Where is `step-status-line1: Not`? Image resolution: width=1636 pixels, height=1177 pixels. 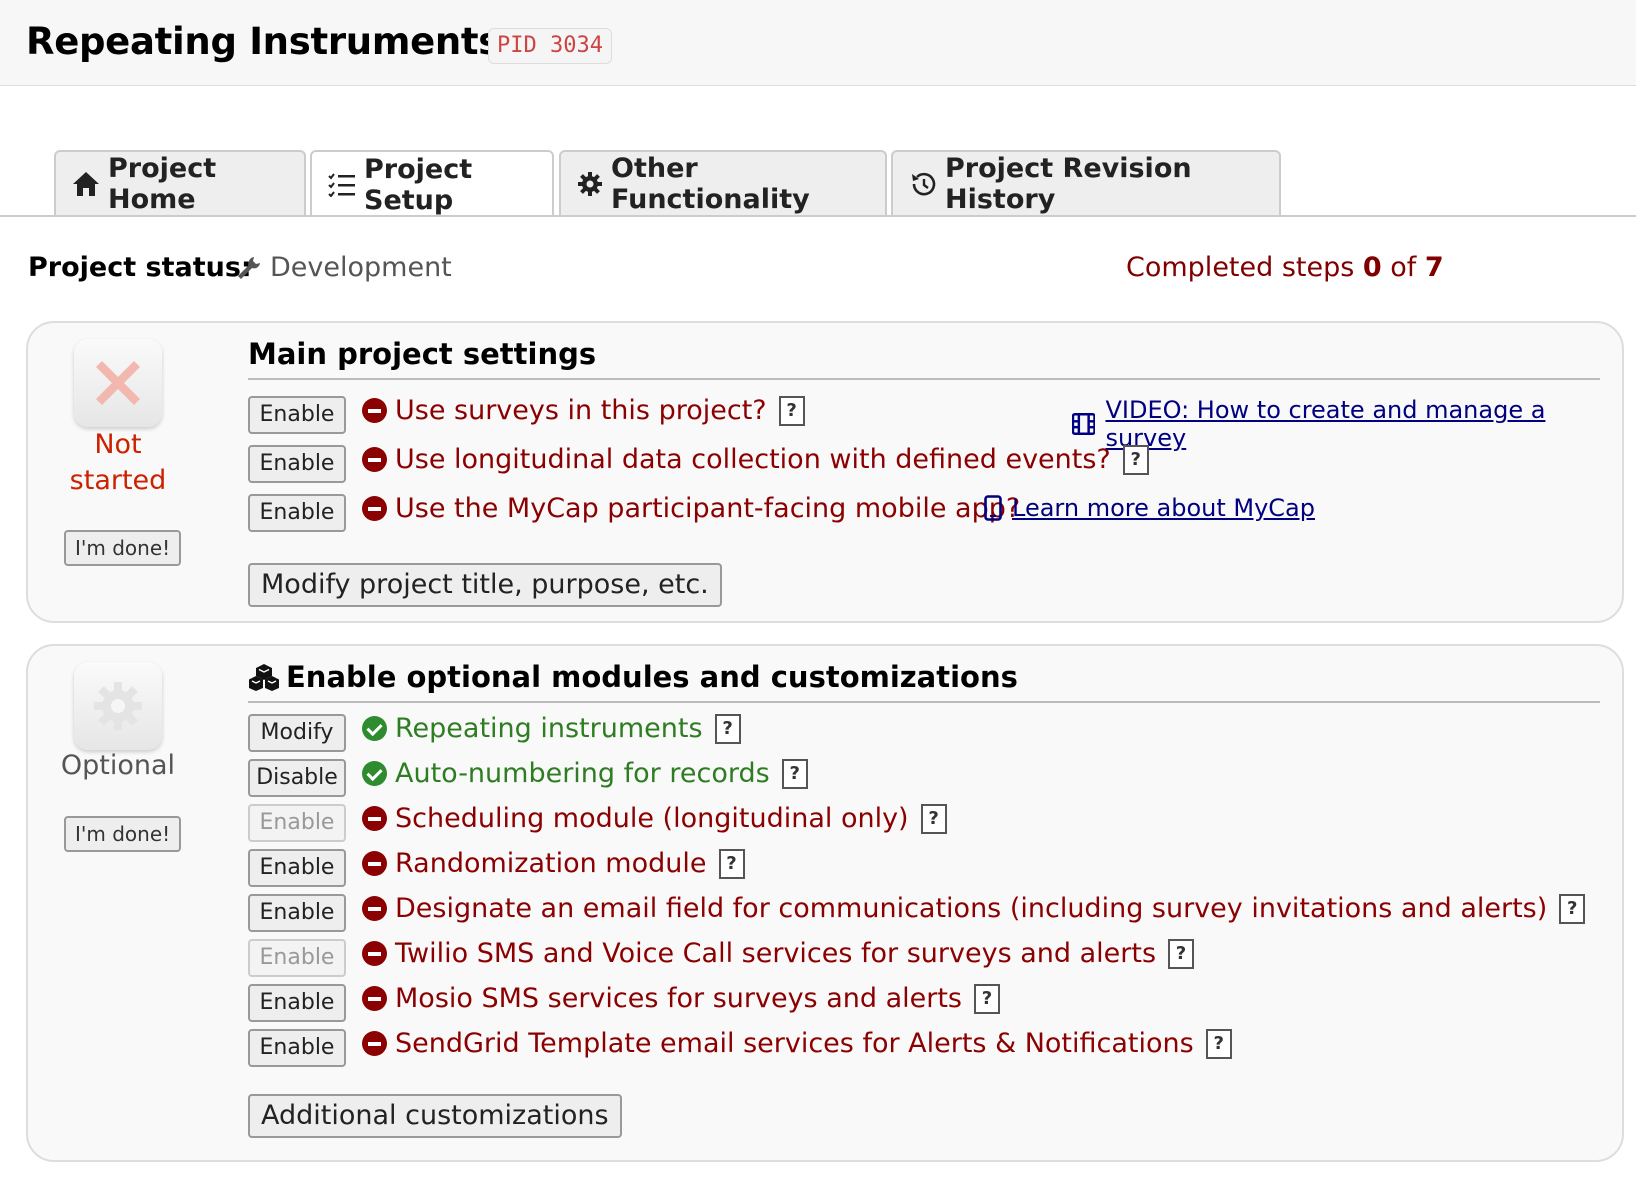 step-status-line1: Not is located at coordinates (118, 444).